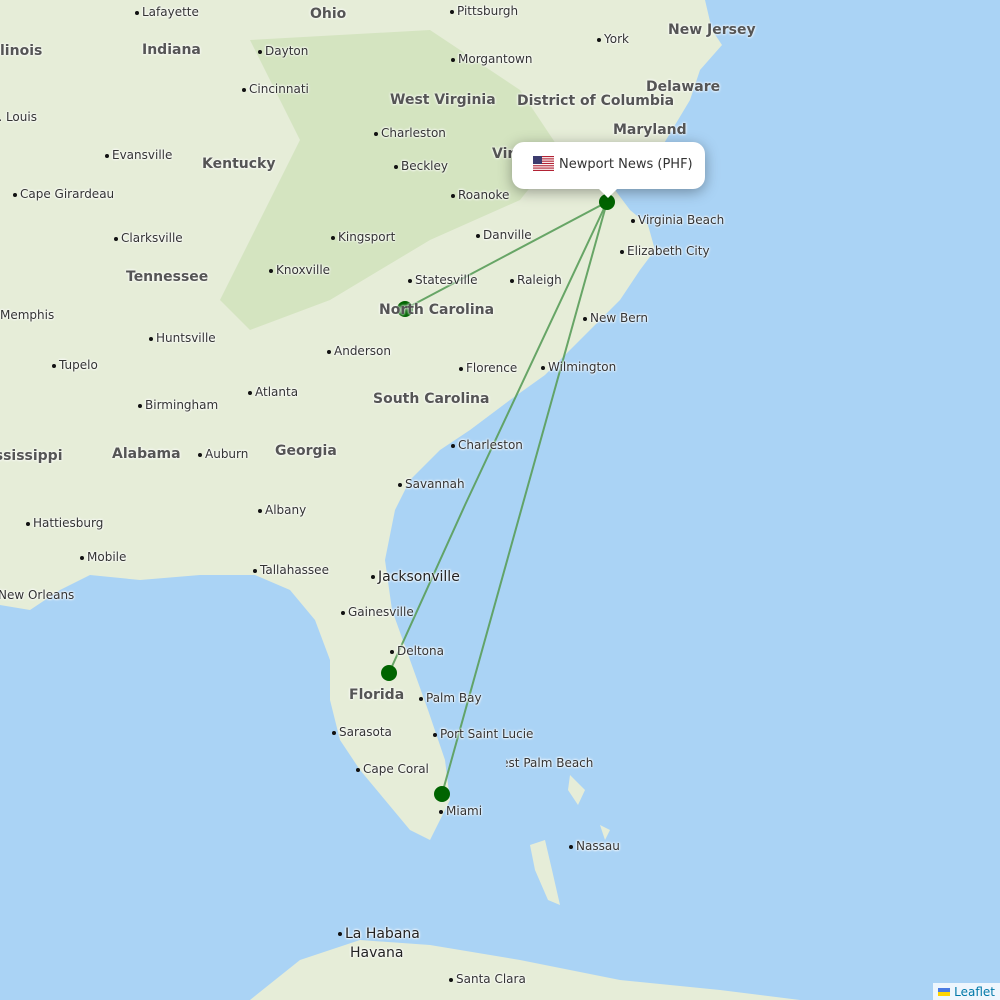 The image size is (1000, 1000). What do you see at coordinates (491, 59) in the screenshot?
I see `city-label: Morgantown` at bounding box center [491, 59].